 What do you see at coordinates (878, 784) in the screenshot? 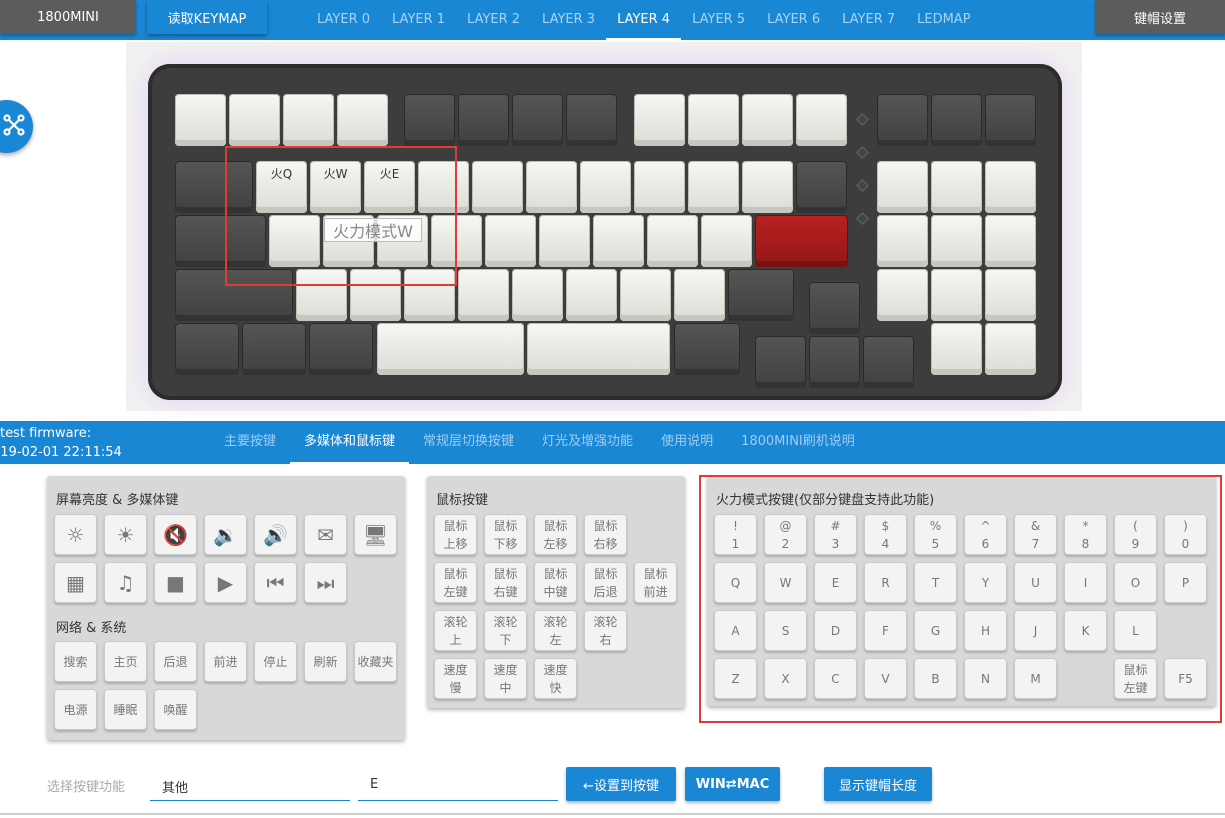
I see `show-keycap-length-button: 显示键帽长度` at bounding box center [878, 784].